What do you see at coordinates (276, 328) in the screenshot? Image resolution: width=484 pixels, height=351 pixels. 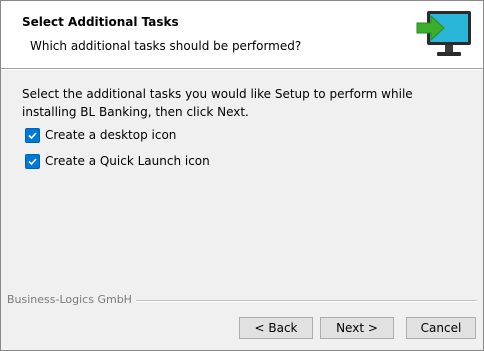 I see `back-button: < Back` at bounding box center [276, 328].